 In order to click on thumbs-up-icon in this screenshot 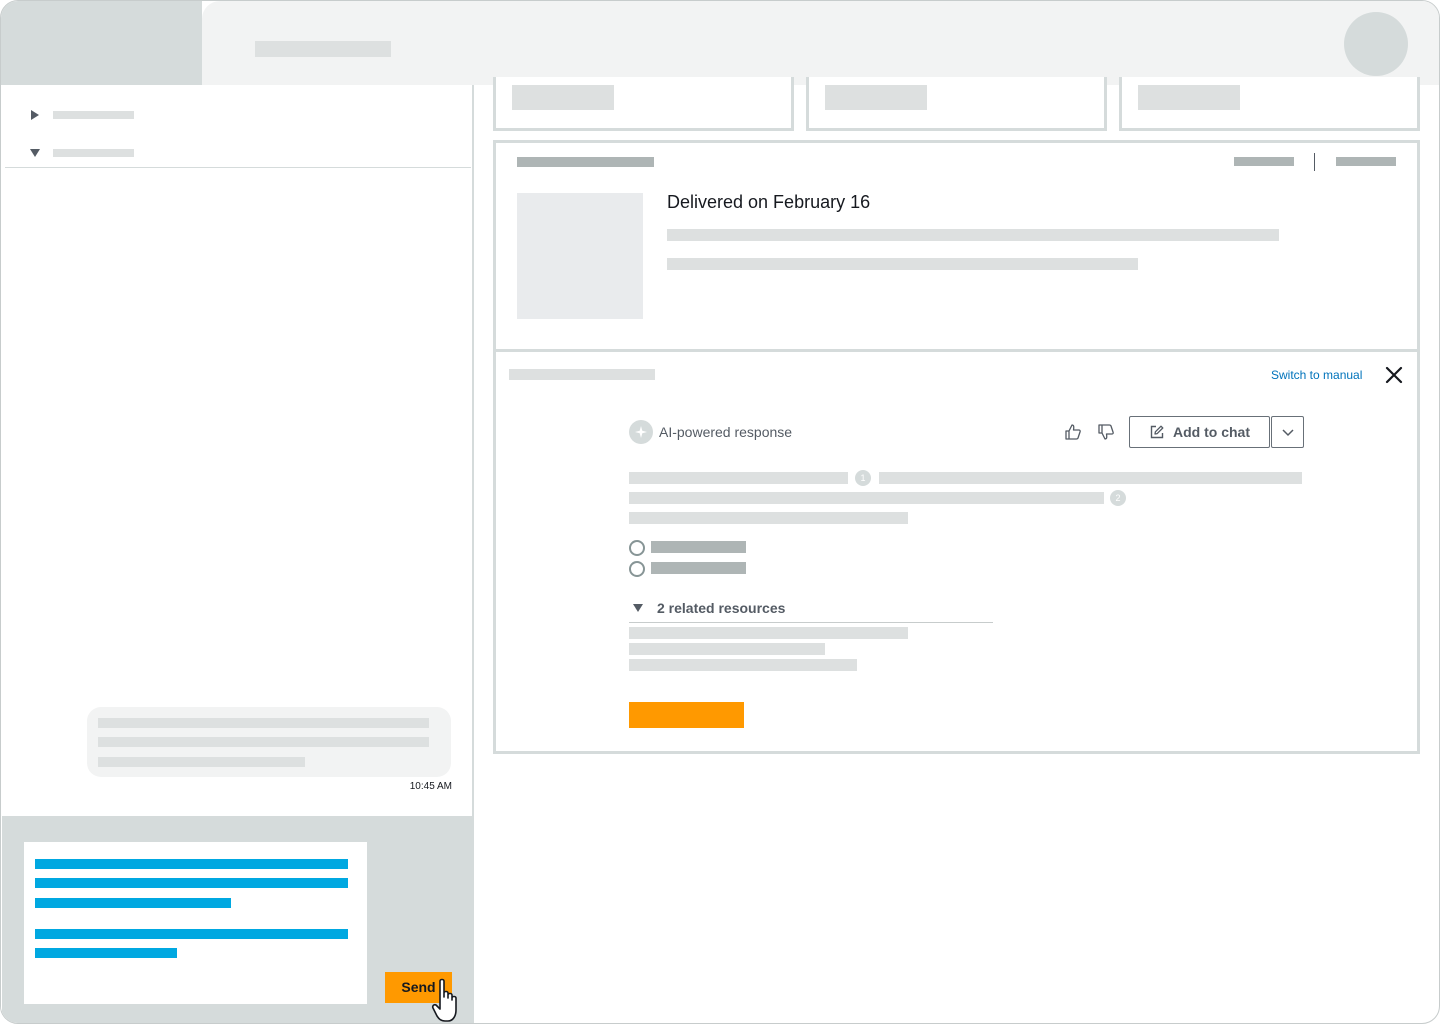, I will do `click(1073, 432)`.